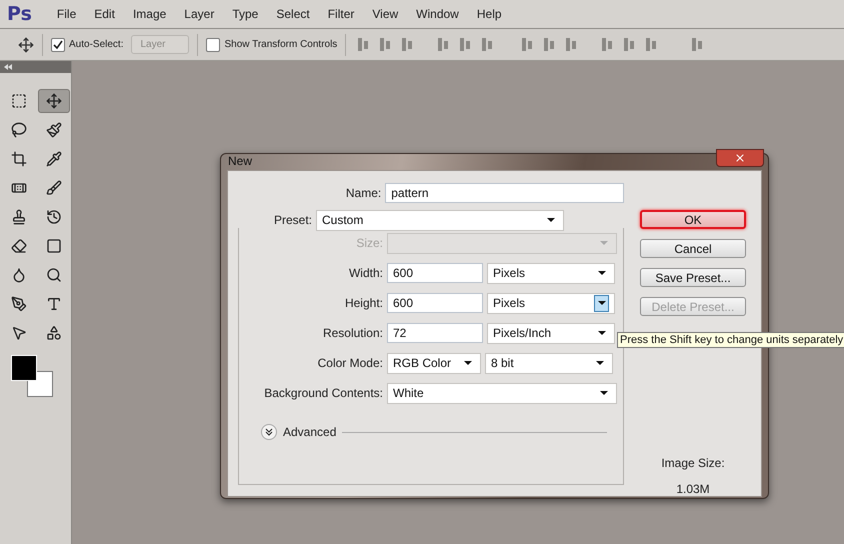 The image size is (844, 544). I want to click on dialog-button: Cancel, so click(693, 248).